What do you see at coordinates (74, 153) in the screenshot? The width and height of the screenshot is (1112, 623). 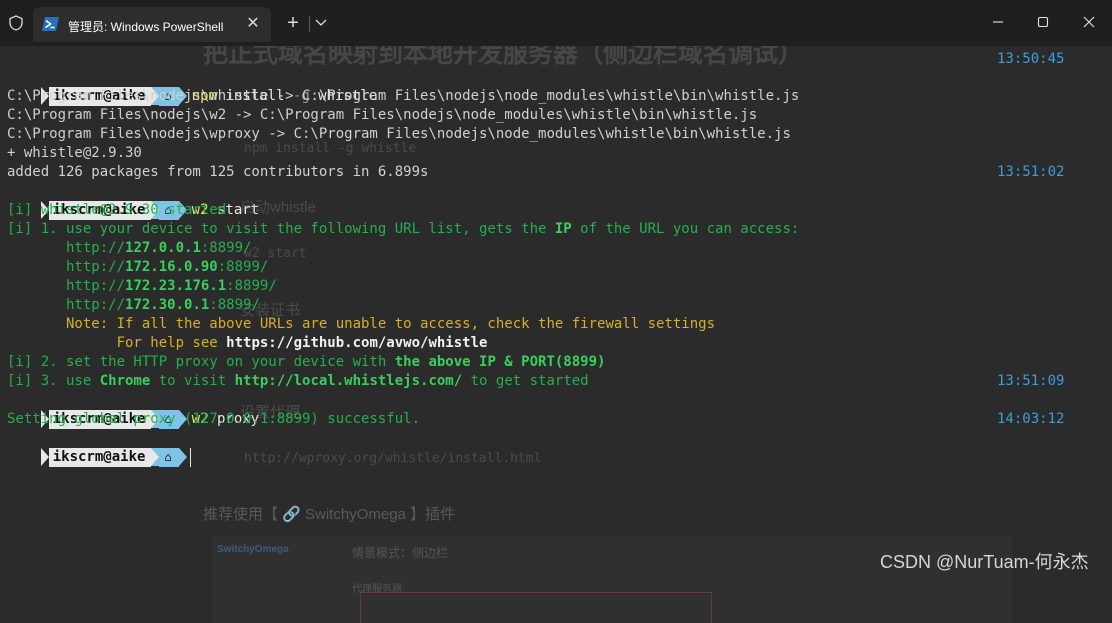 I see `terminal-line: + whistle@2.9.30` at bounding box center [74, 153].